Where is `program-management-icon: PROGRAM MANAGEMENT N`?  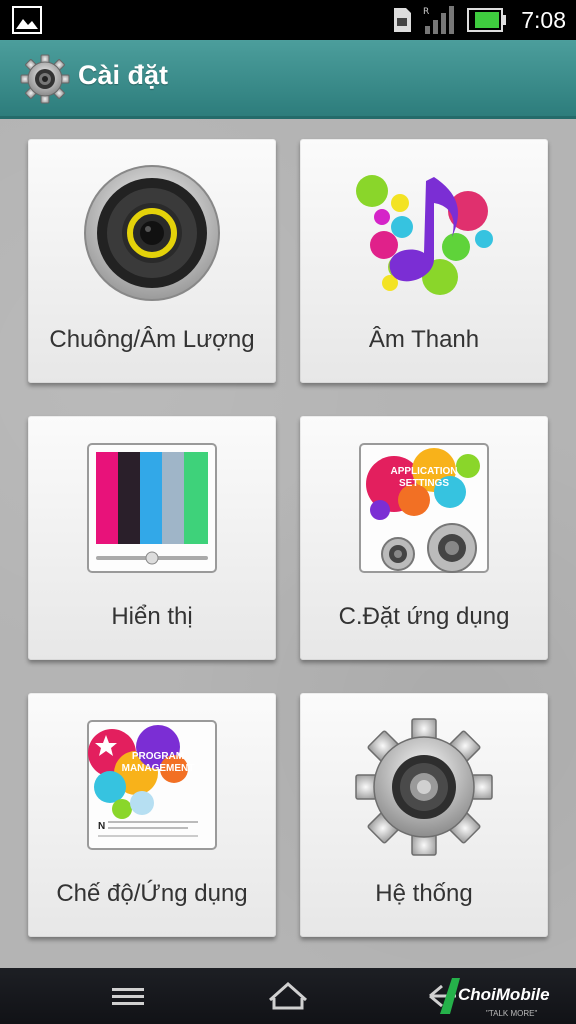
program-management-icon: PROGRAM MANAGEMENT N is located at coordinates (152, 785).